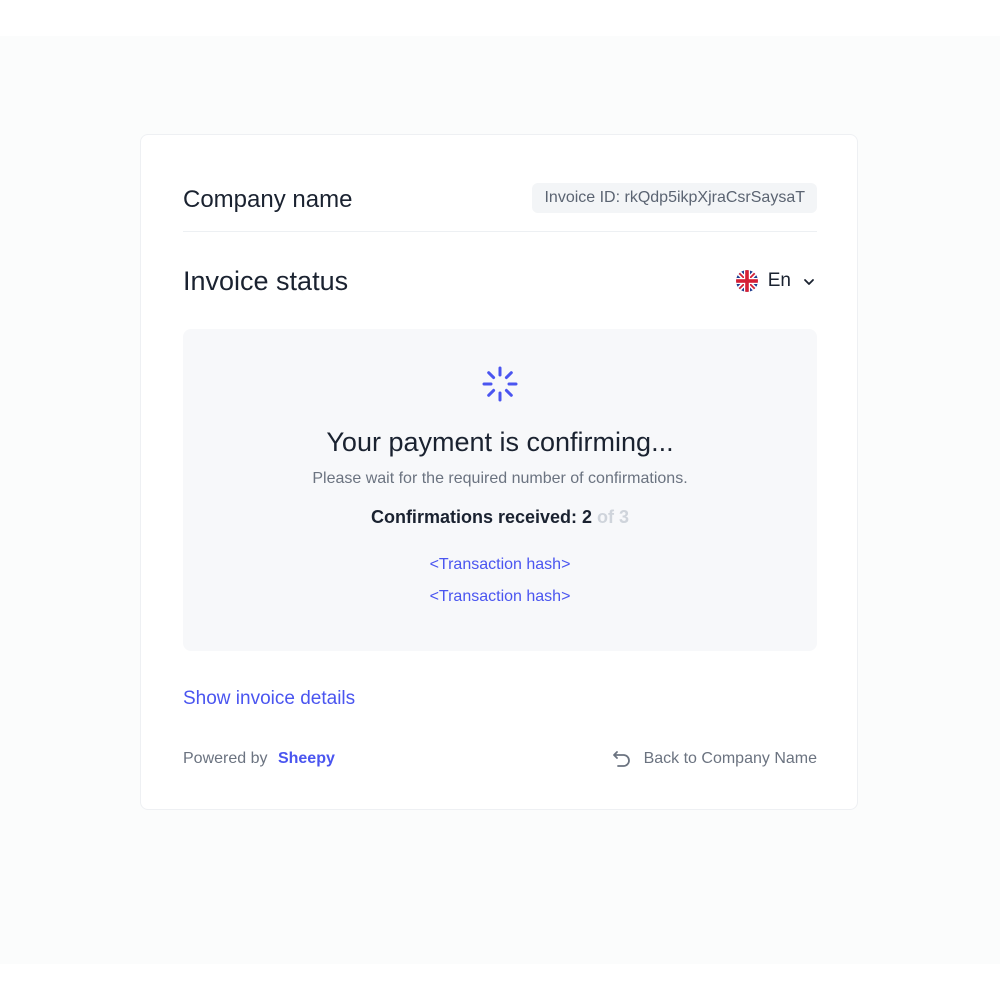  What do you see at coordinates (481, 517) in the screenshot?
I see `confirmations-received-label: Confirmations received: 2` at bounding box center [481, 517].